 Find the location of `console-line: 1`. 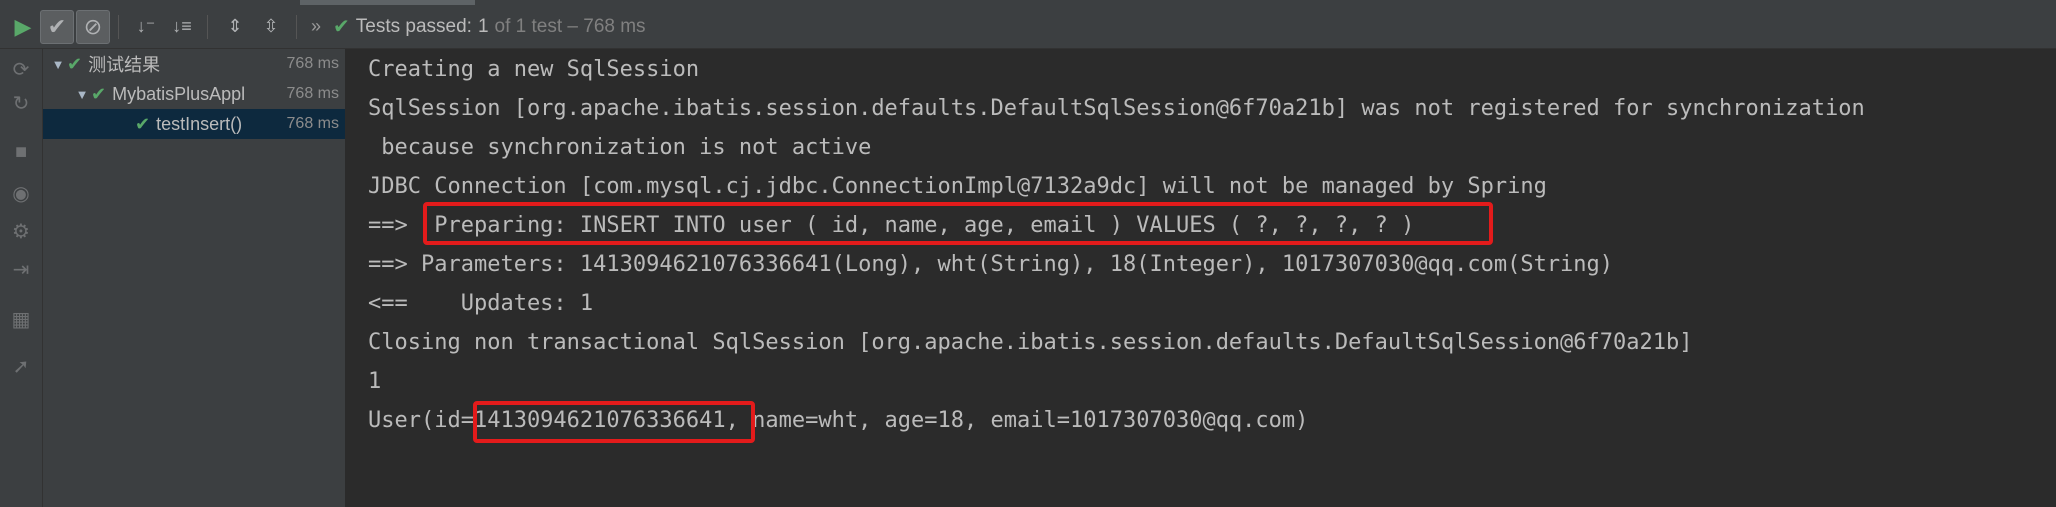

console-line: 1 is located at coordinates (375, 381).